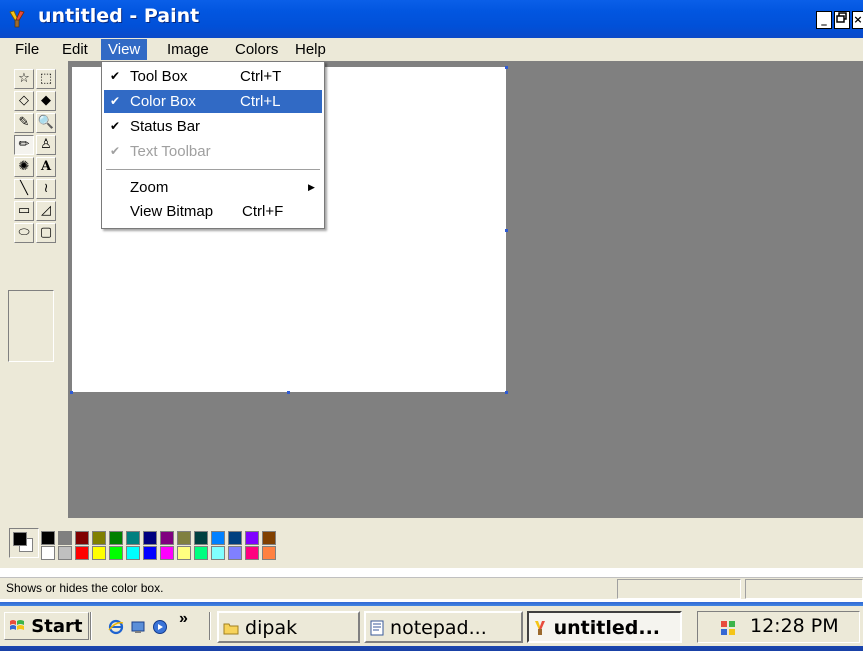 This screenshot has height=651, width=863. I want to click on magnifier-icon: 🔍, so click(46, 122).